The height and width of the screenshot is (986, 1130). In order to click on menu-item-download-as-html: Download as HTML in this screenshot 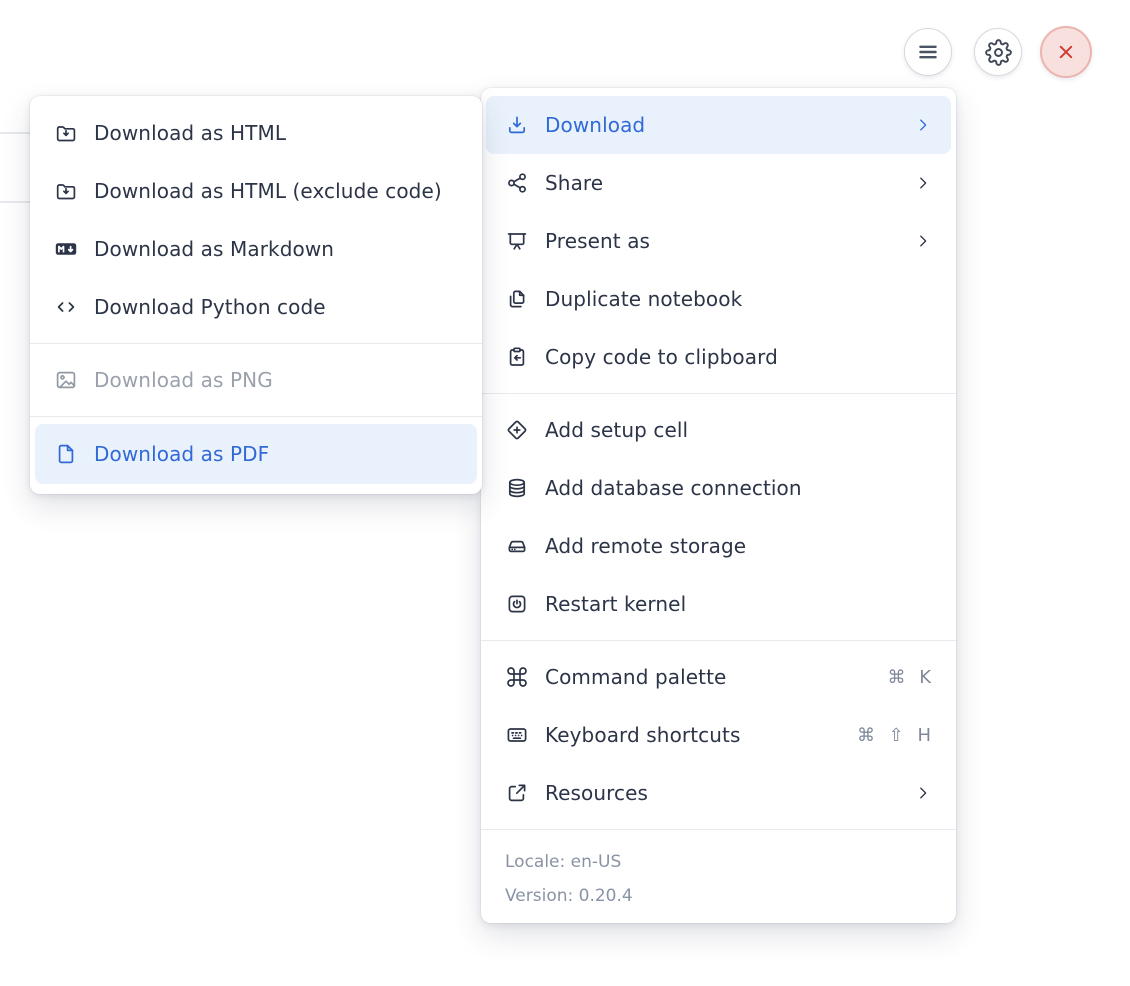, I will do `click(256, 133)`.